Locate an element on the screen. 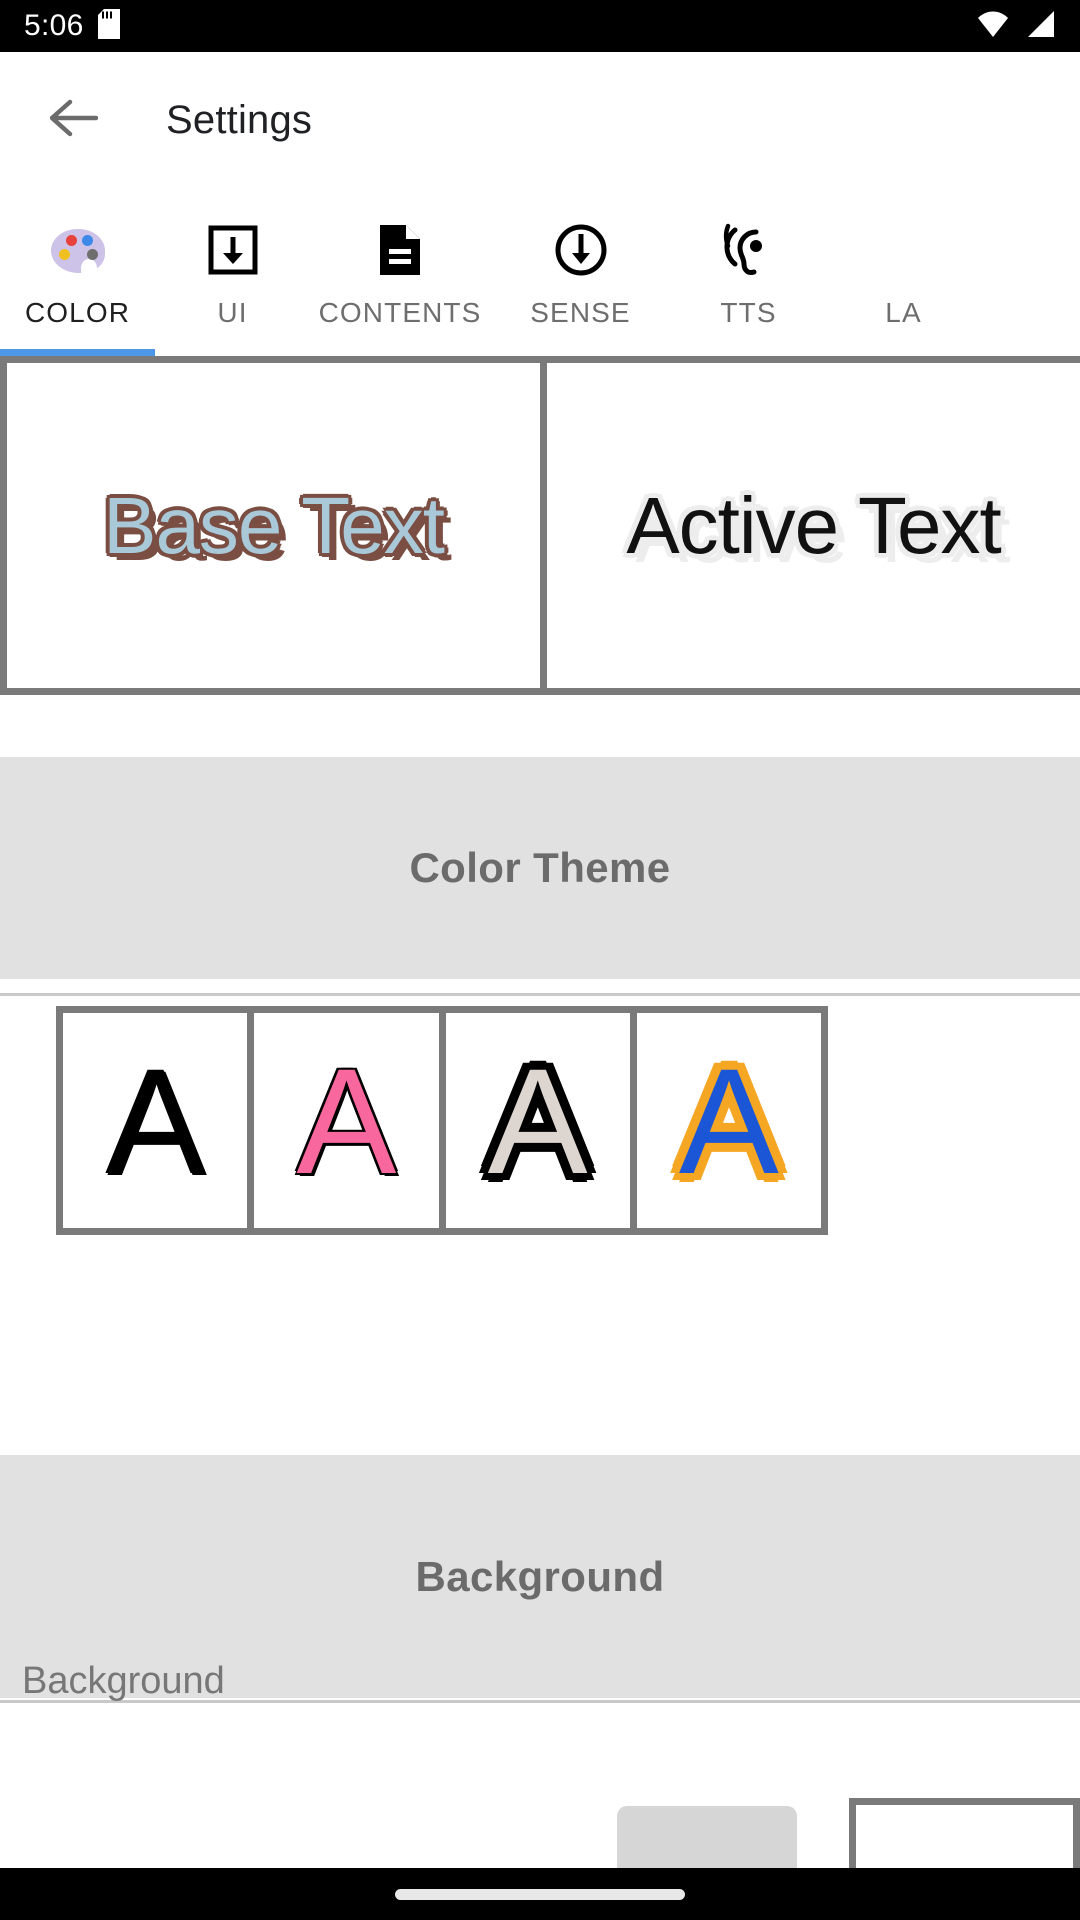  section-title-background: Background is located at coordinates (540, 1576).